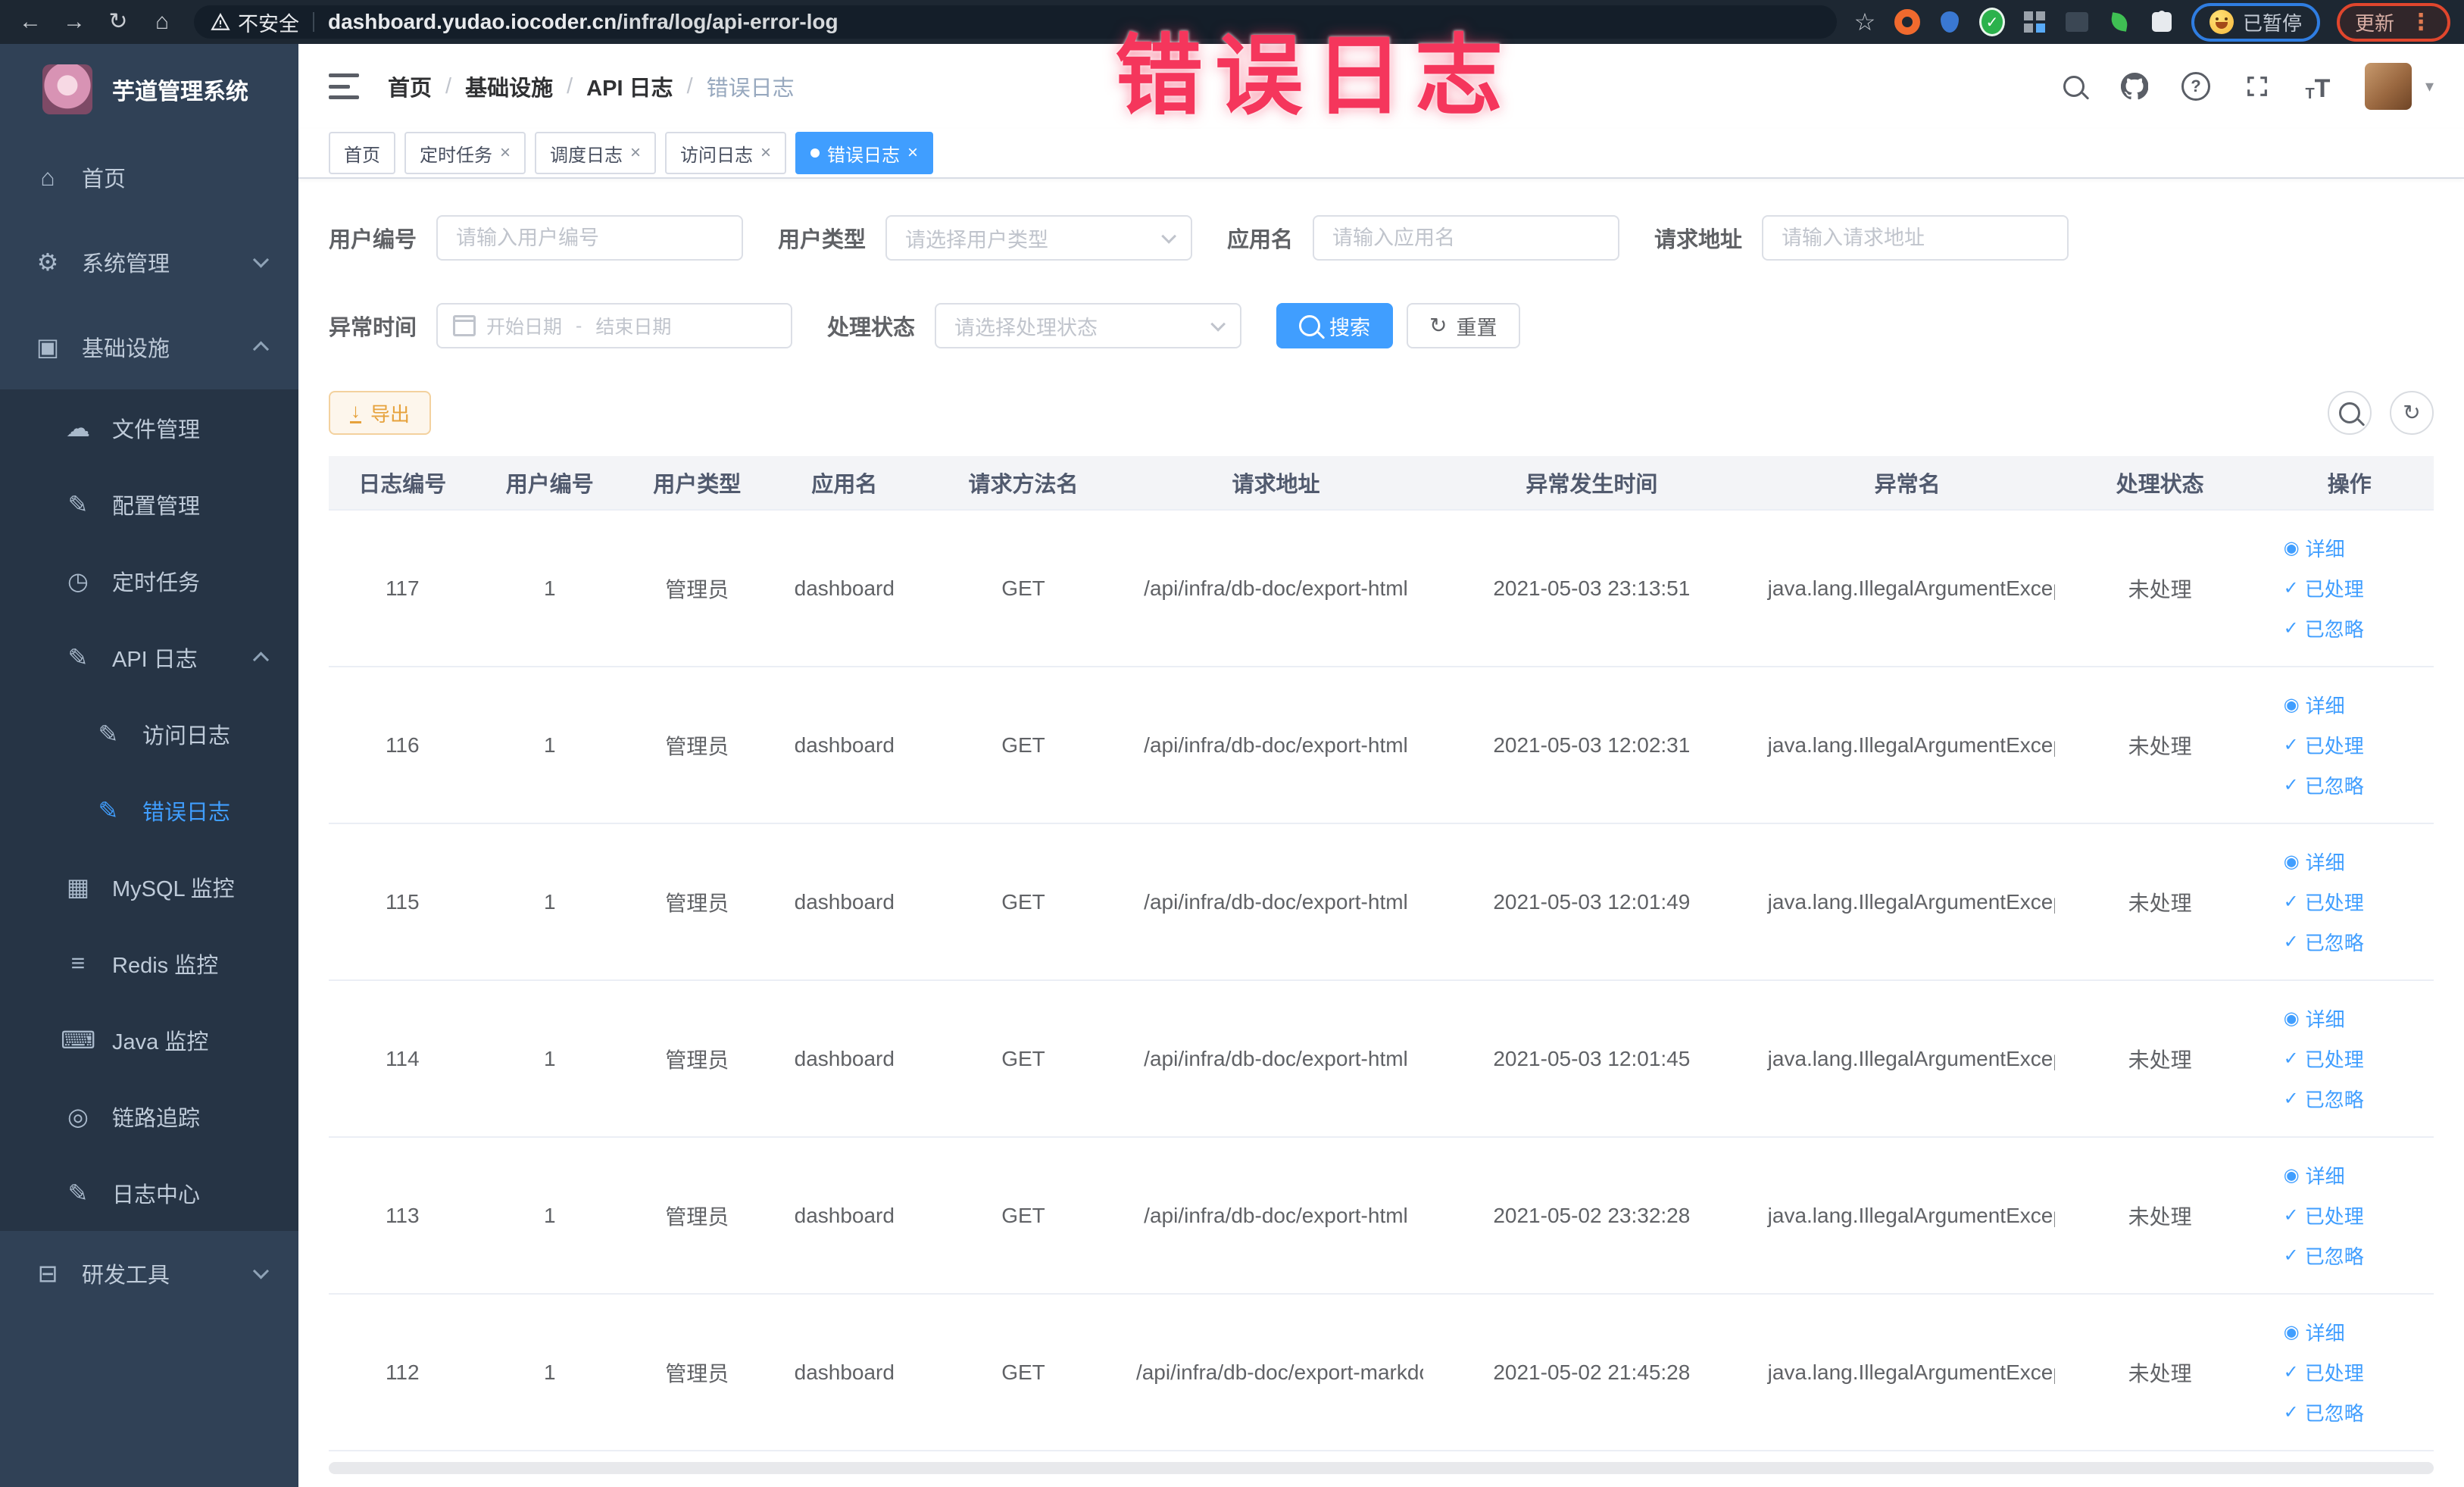  Describe the element at coordinates (2272, 23) in the screenshot. I see `paused-label: 已暂停` at that location.